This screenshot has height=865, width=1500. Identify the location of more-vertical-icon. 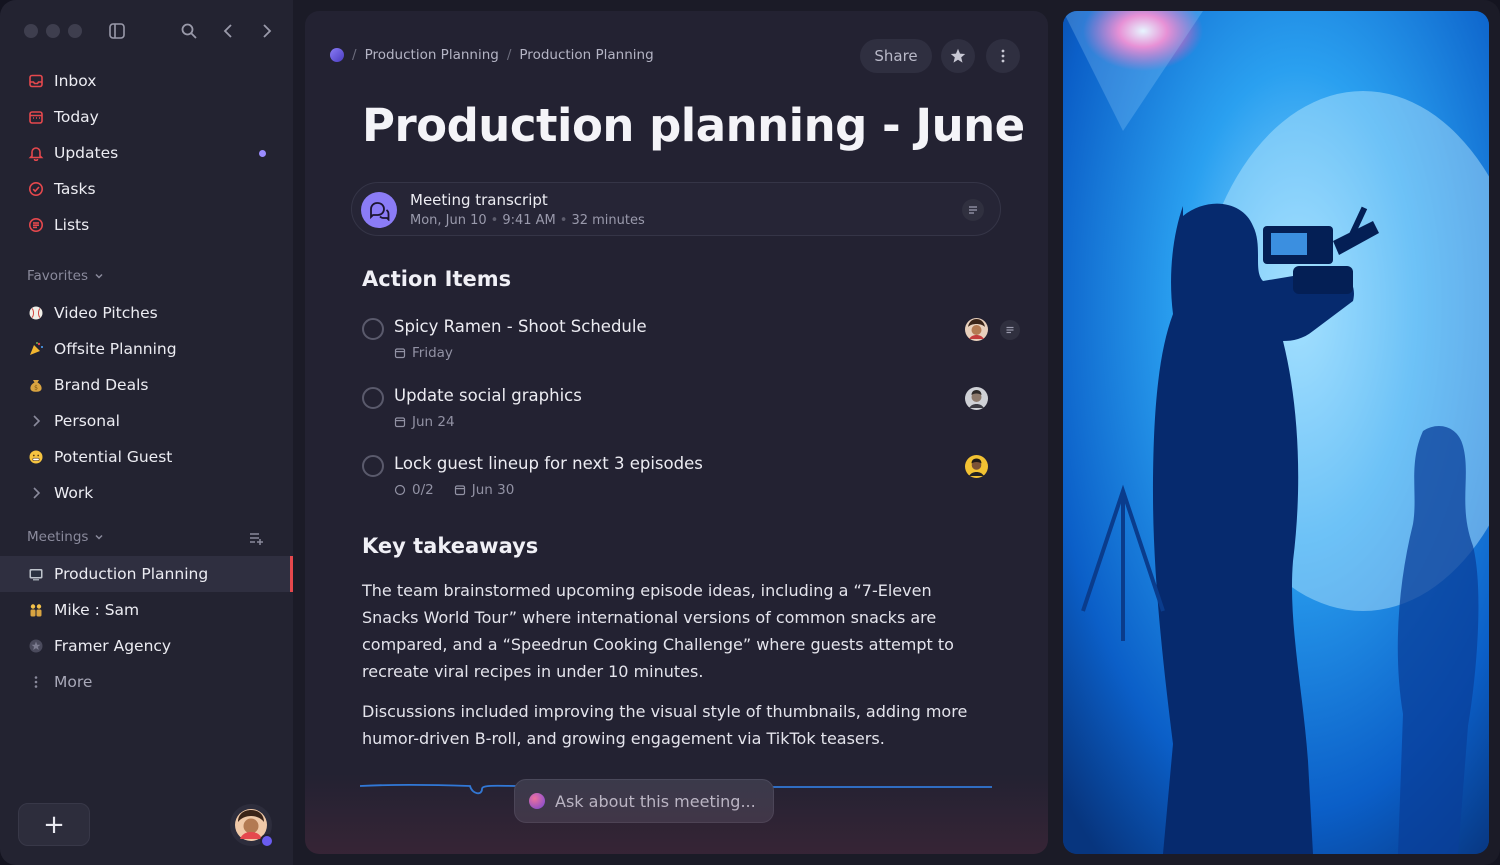
(1003, 56).